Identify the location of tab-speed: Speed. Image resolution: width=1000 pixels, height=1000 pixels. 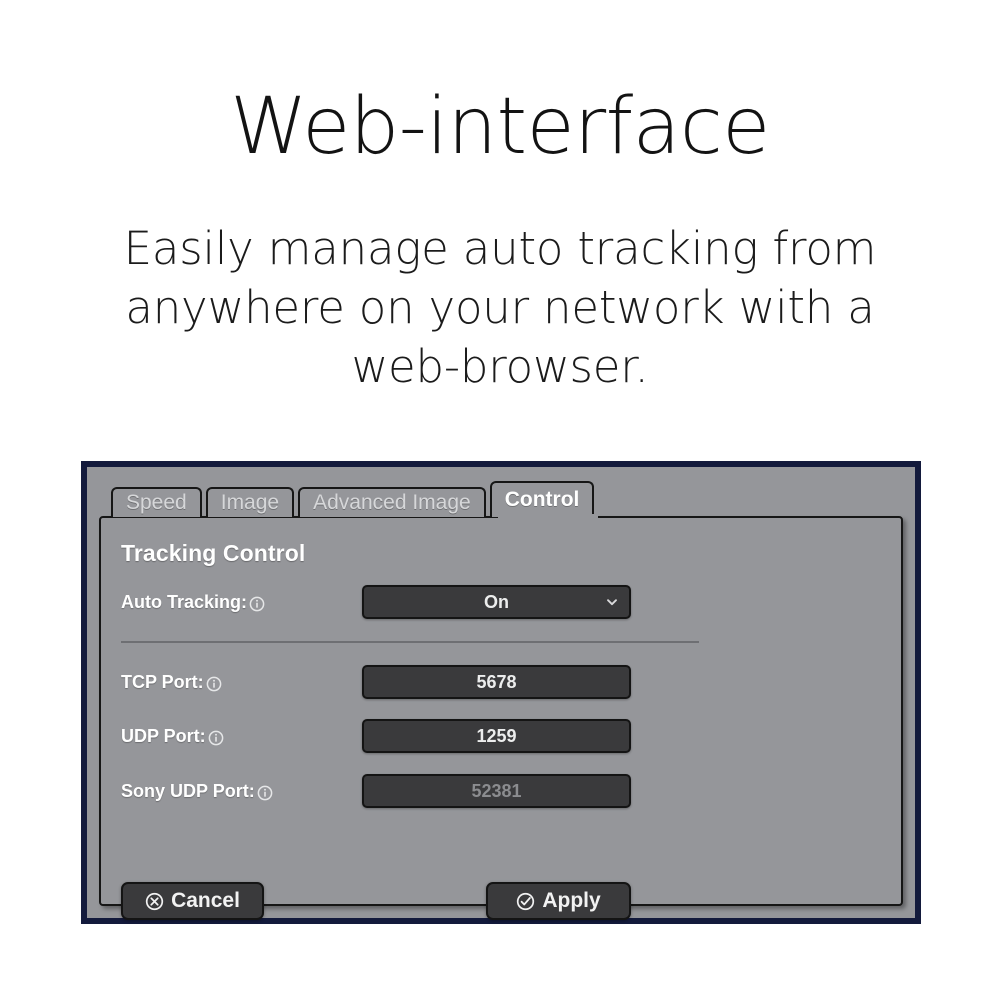
(156, 502).